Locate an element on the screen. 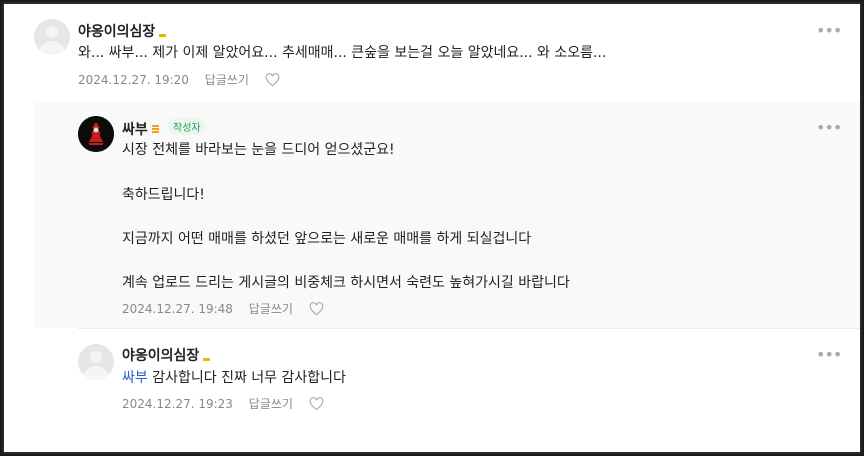  comment-meta: 2024.12.27. 19:20 답글쓰기 is located at coordinates (179, 79).